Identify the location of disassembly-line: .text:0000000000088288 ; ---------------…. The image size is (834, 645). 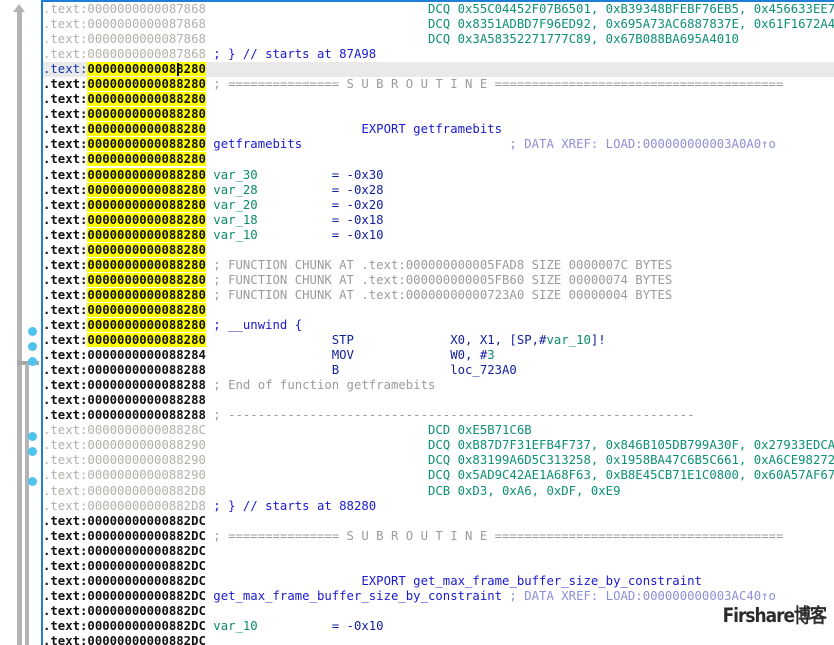
(438, 415).